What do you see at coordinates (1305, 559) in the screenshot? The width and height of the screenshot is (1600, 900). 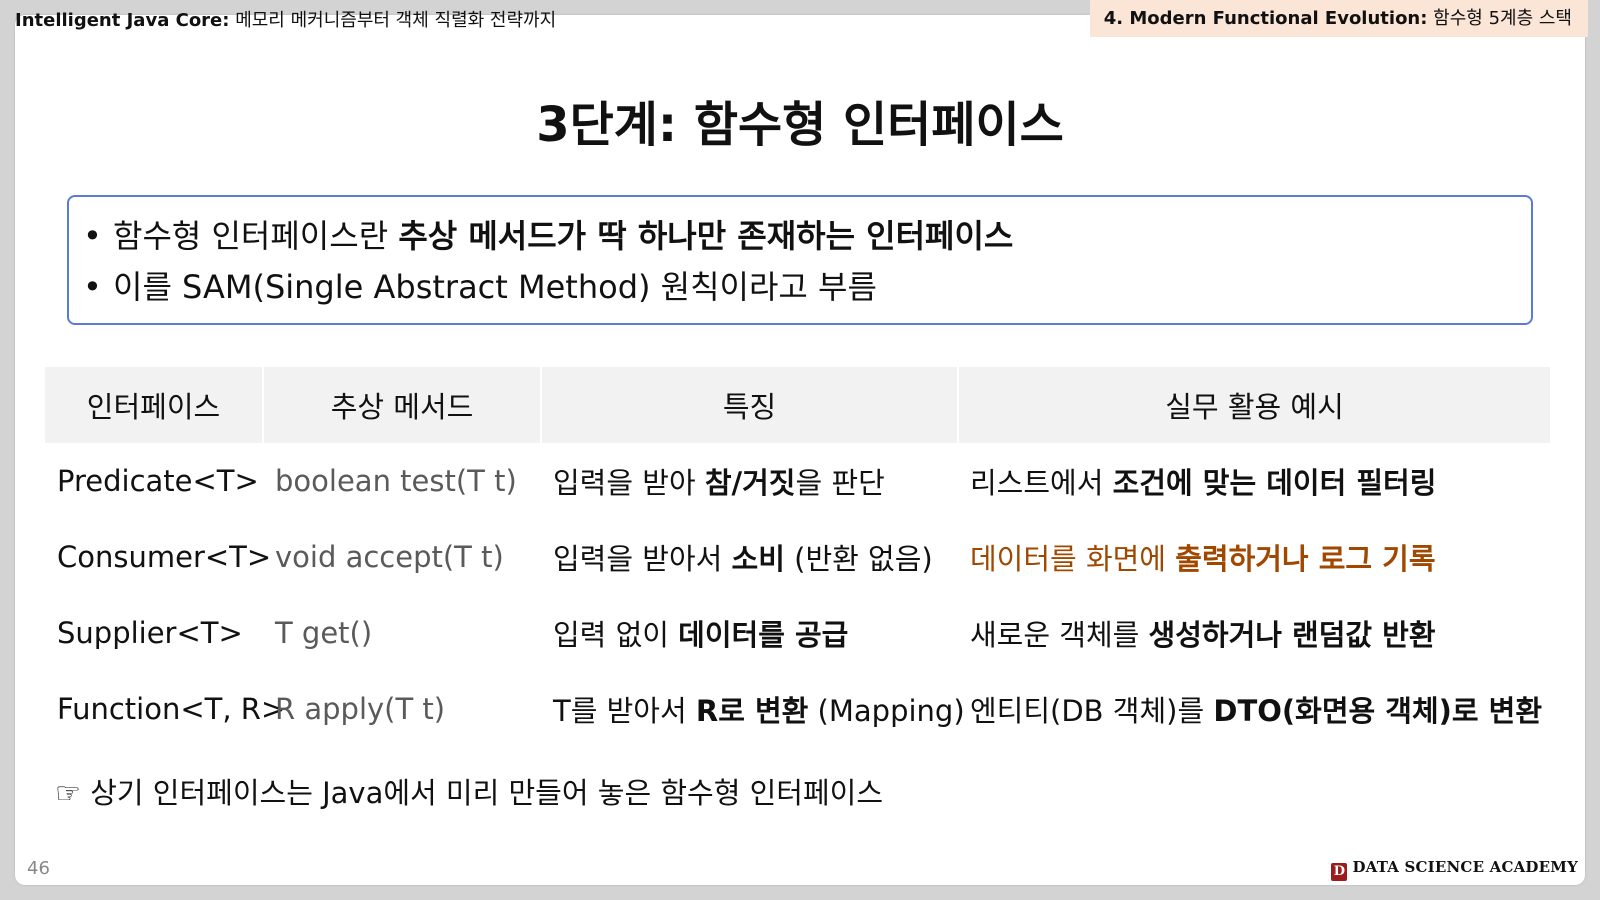 I see `usage-bold: 출력하거나 로그 기록` at bounding box center [1305, 559].